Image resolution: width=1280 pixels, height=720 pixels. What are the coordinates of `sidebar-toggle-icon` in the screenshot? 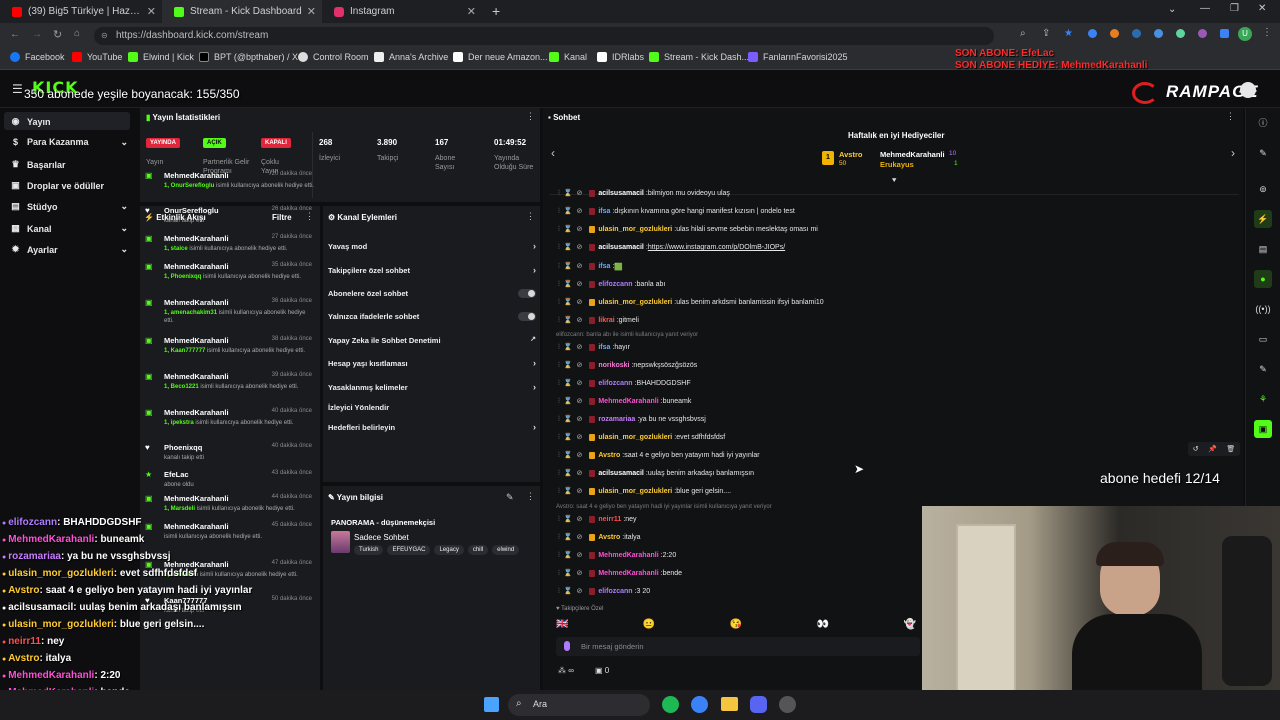 It's located at (1224, 33).